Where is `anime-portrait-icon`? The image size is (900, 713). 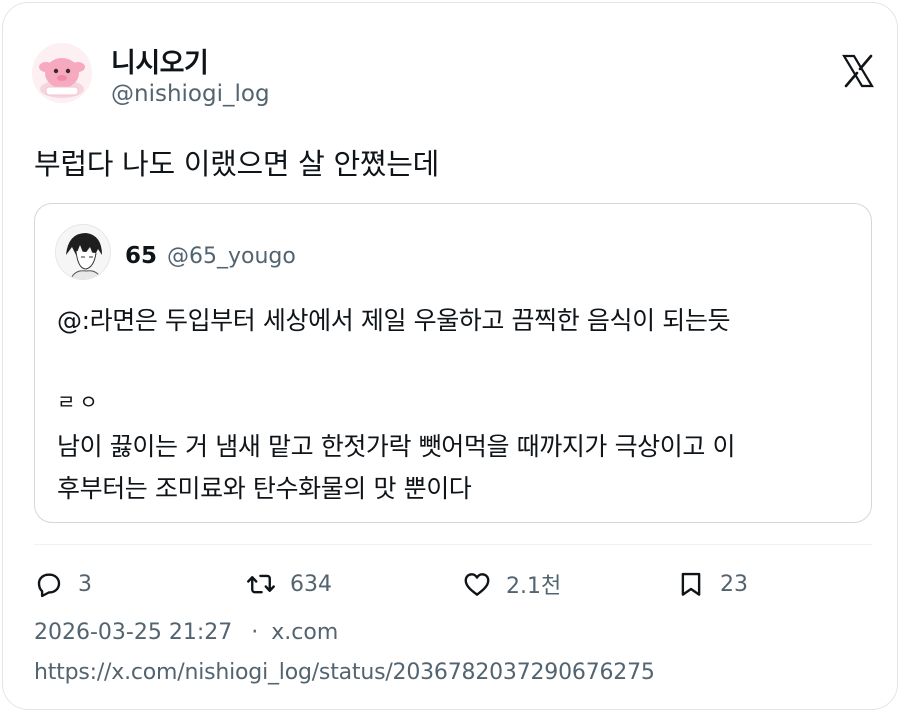 anime-portrait-icon is located at coordinates (83, 252).